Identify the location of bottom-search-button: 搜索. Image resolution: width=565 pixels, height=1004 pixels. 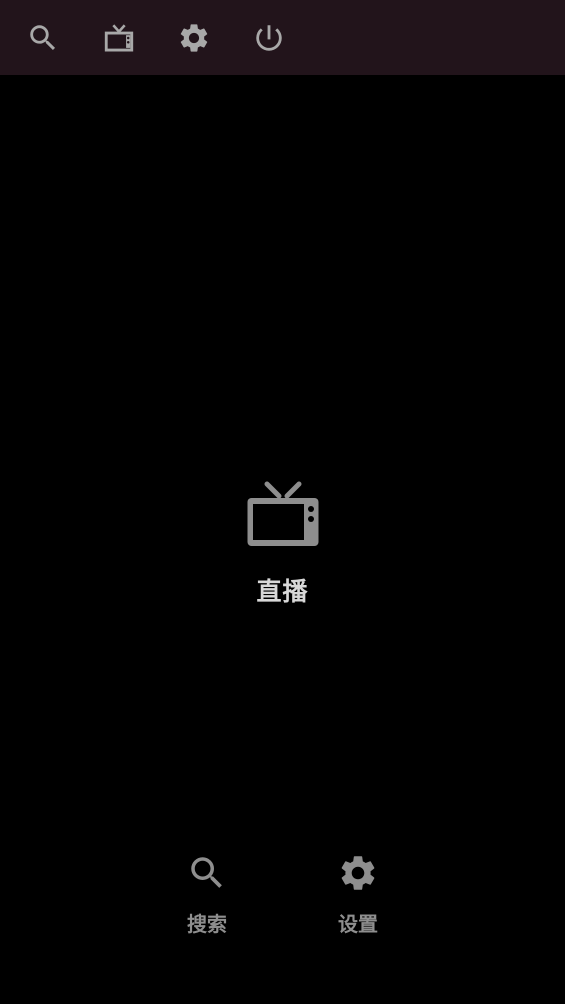
(207, 899).